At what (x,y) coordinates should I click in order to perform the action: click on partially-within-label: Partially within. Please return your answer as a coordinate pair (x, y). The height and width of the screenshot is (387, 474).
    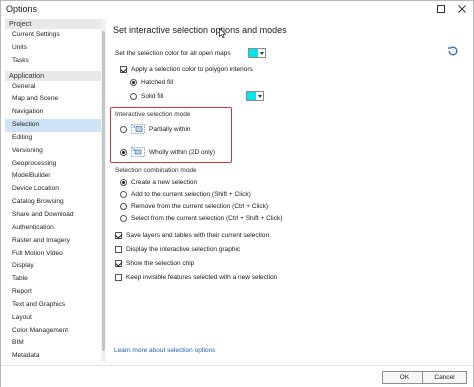
    Looking at the image, I should click on (170, 129).